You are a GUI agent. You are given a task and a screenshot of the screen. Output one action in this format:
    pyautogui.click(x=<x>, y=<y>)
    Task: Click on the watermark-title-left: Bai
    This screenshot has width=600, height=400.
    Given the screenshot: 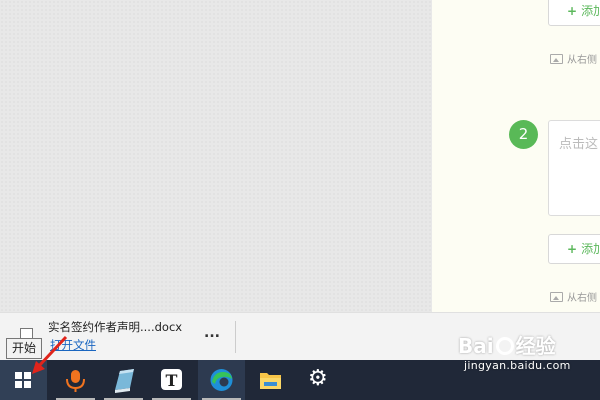 What is the action you would take?
    pyautogui.click(x=476, y=346)
    